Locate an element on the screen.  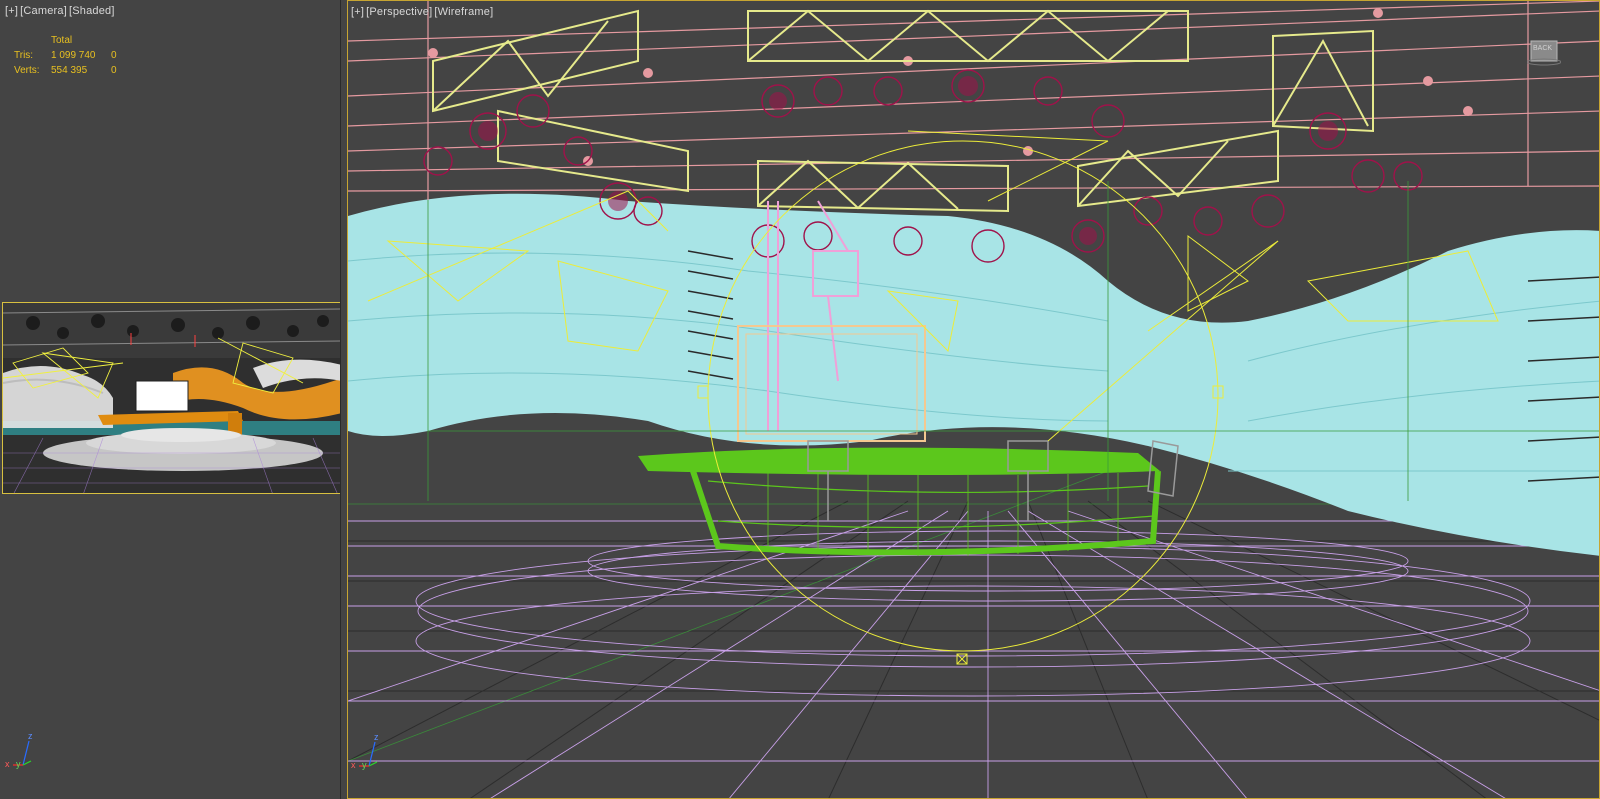
camera-viewport-label: [+] [Camera] [Shaded] is located at coordinates (61, 11).